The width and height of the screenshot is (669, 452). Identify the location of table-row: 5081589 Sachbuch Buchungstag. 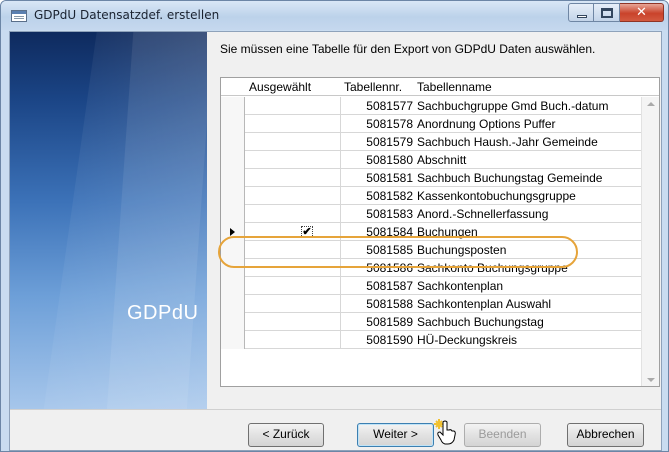
(431, 322).